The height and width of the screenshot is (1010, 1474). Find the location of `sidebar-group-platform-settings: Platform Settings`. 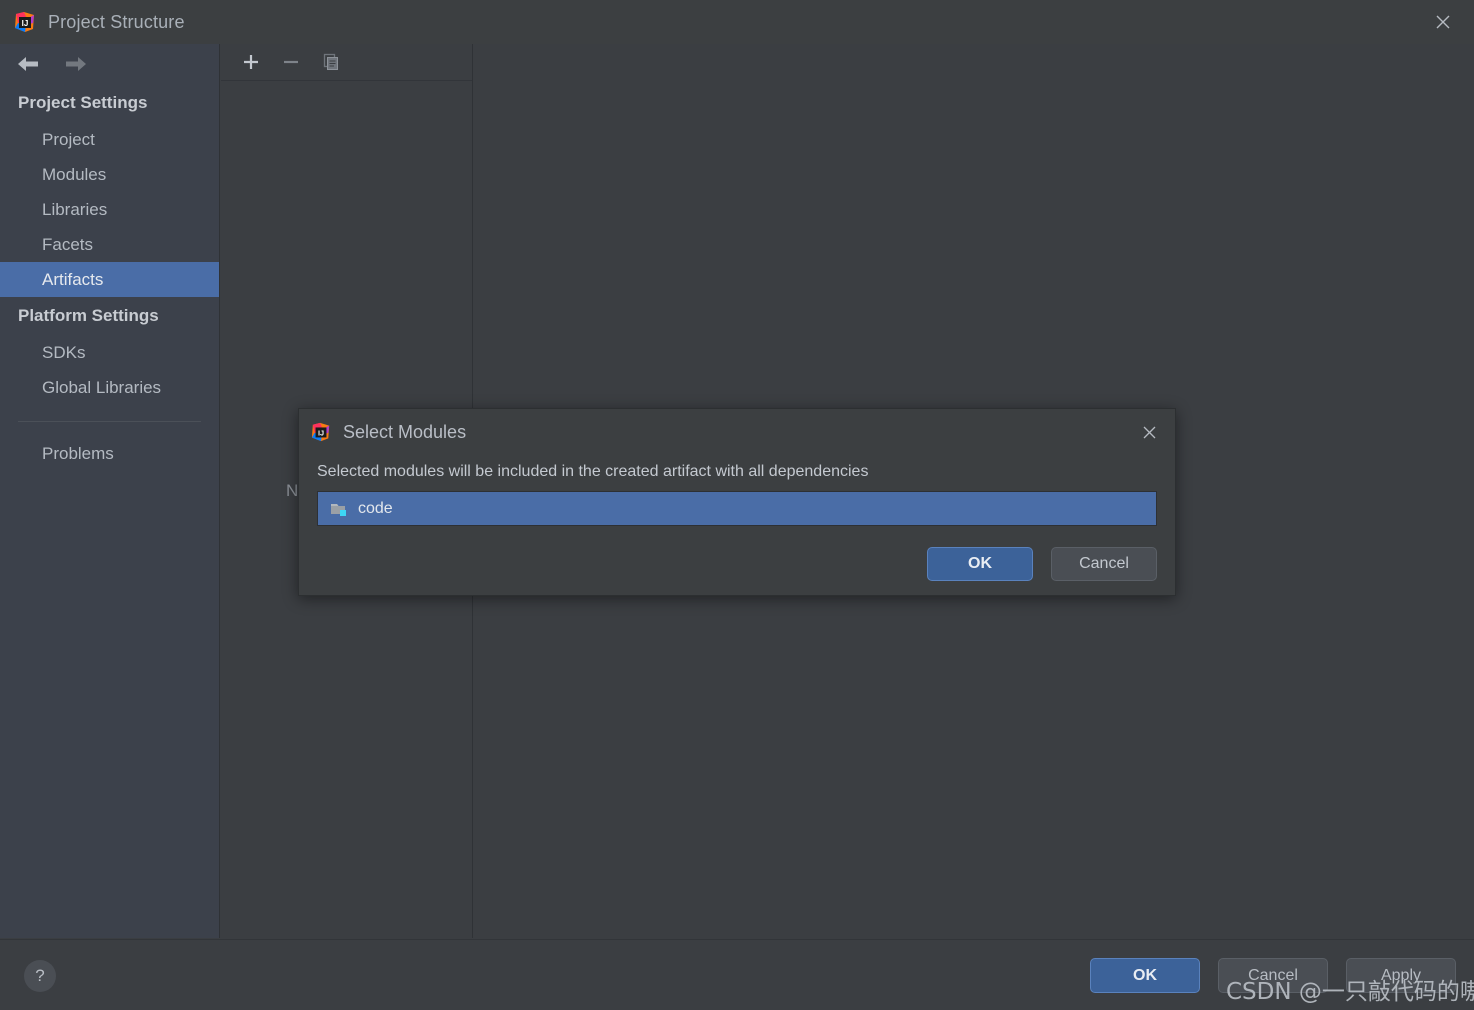

sidebar-group-platform-settings: Platform Settings is located at coordinates (88, 315).